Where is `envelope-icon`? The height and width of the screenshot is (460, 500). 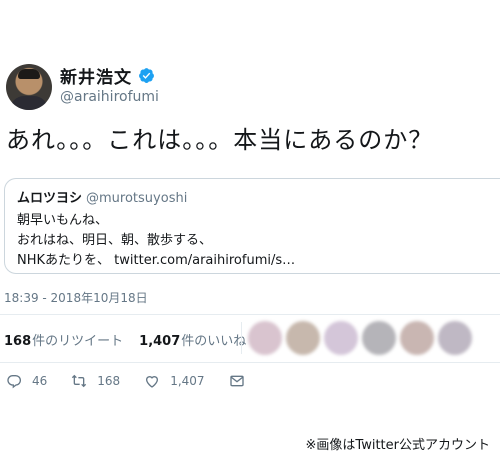
envelope-icon is located at coordinates (236, 381).